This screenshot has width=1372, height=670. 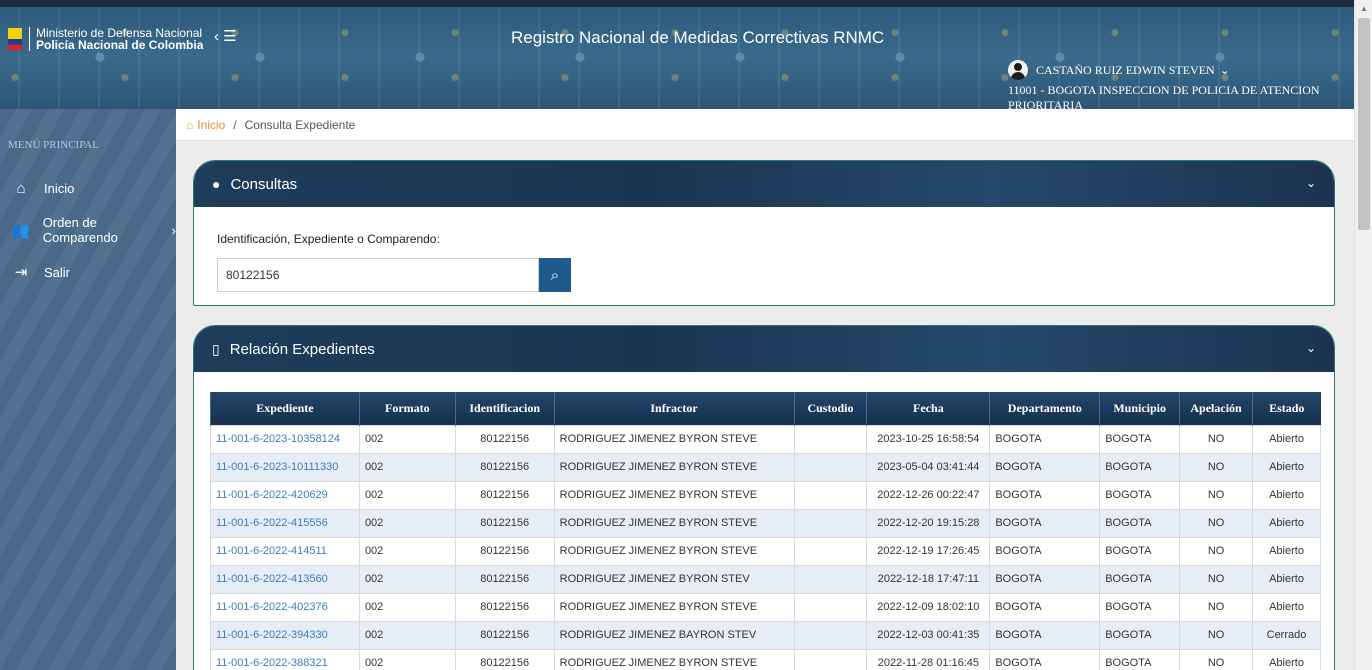 What do you see at coordinates (216, 348) in the screenshot?
I see `clipboard-icon: ▯` at bounding box center [216, 348].